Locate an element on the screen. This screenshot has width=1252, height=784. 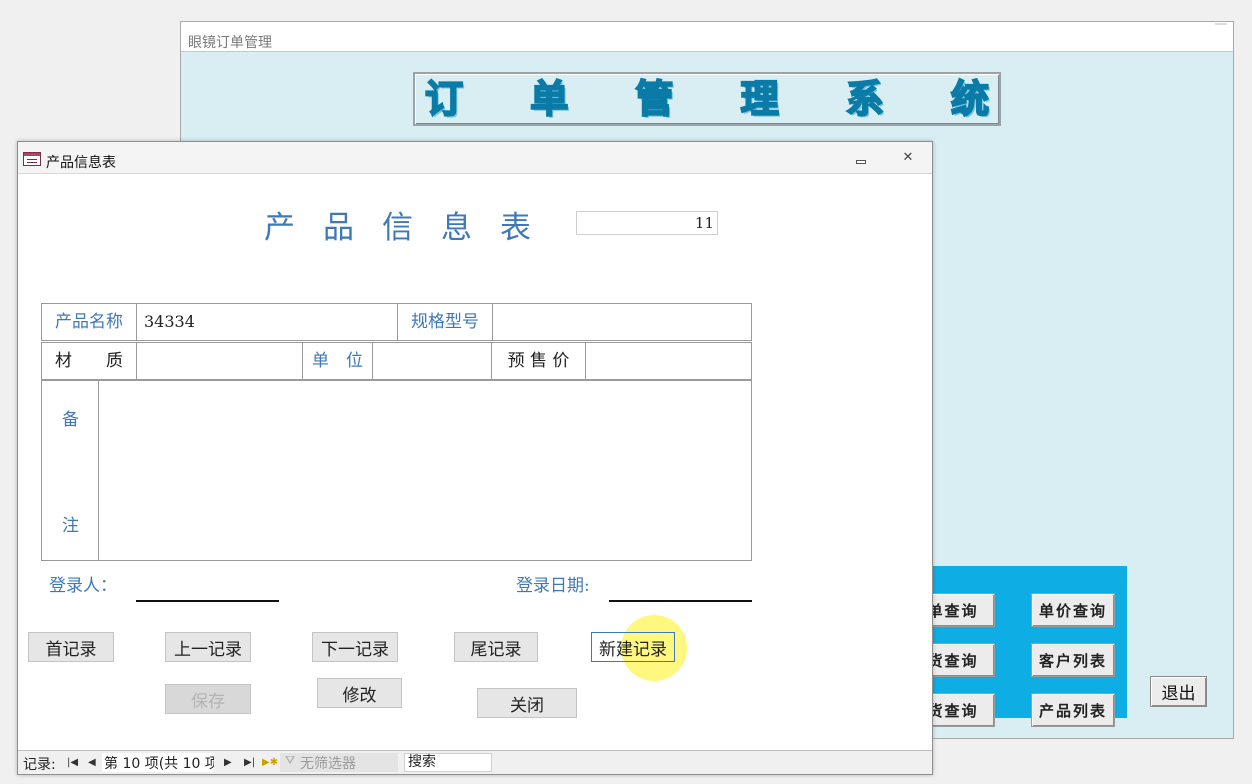
remarks-label-box: 备 注 is located at coordinates (70, 470).